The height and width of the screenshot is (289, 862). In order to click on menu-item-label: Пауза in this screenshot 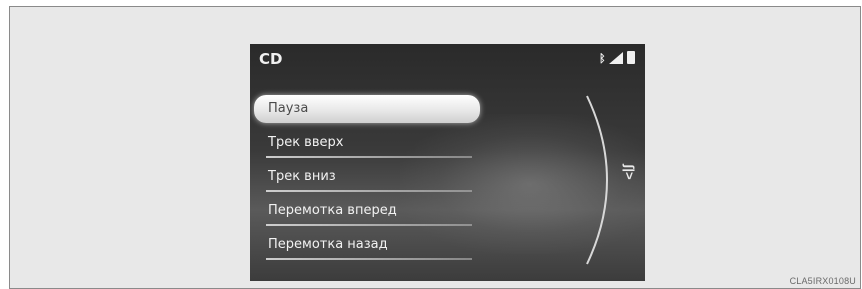, I will do `click(288, 108)`.